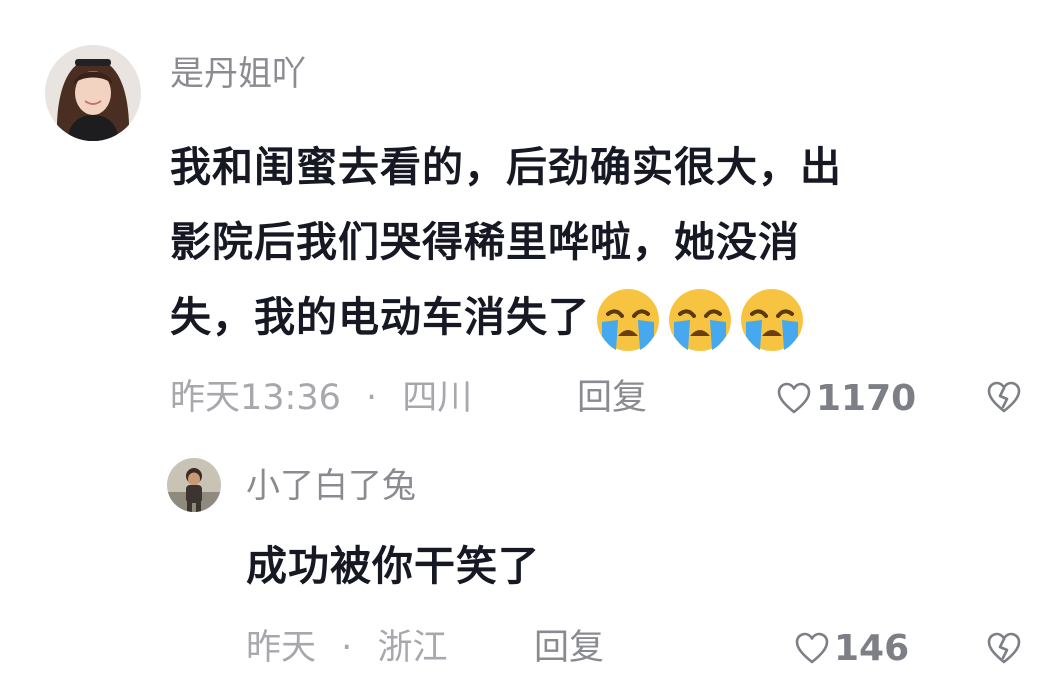 This screenshot has height=693, width=1048. Describe the element at coordinates (412, 648) in the screenshot. I see `comment-location: 浙江` at that location.